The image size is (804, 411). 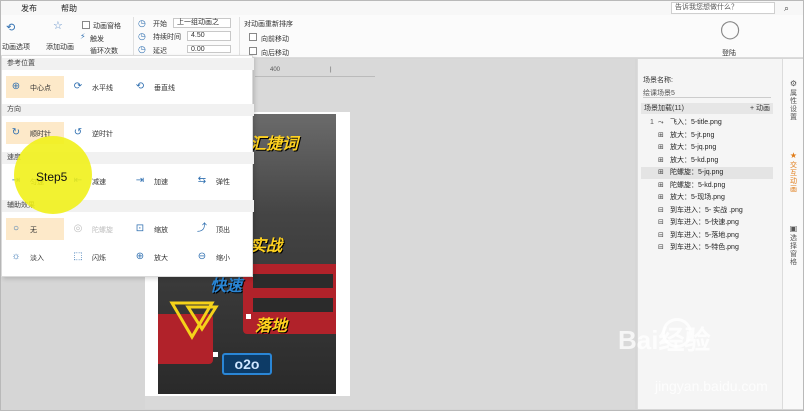 I want to click on scene-name-input: 绘课场景5, so click(x=707, y=93).